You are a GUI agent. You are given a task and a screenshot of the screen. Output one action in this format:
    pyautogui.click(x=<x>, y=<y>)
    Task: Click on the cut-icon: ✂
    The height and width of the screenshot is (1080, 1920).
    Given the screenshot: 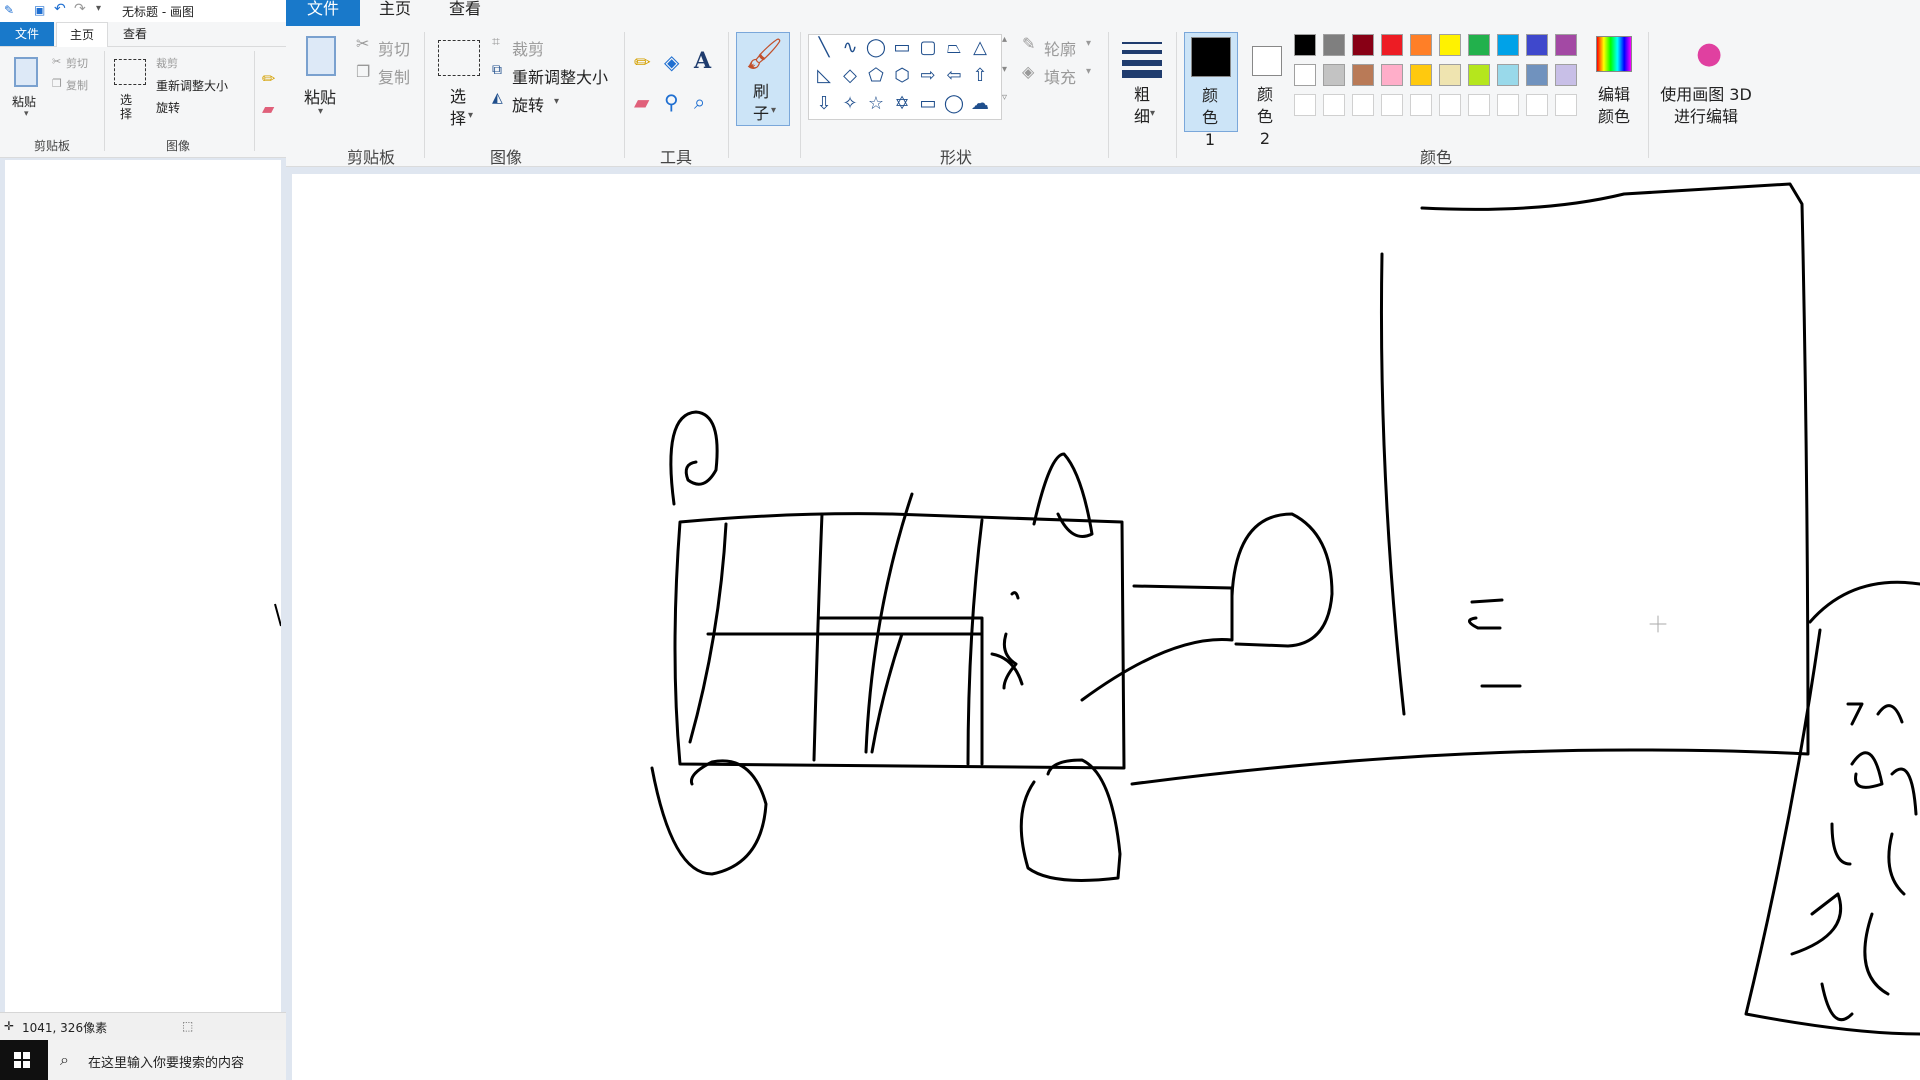 What is the action you would take?
    pyautogui.click(x=362, y=43)
    